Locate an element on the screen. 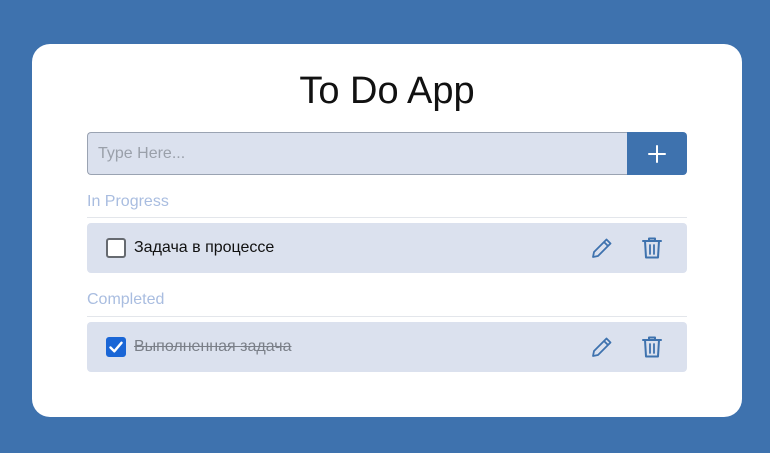 This screenshot has width=770, height=453. add-task-button is located at coordinates (657, 153).